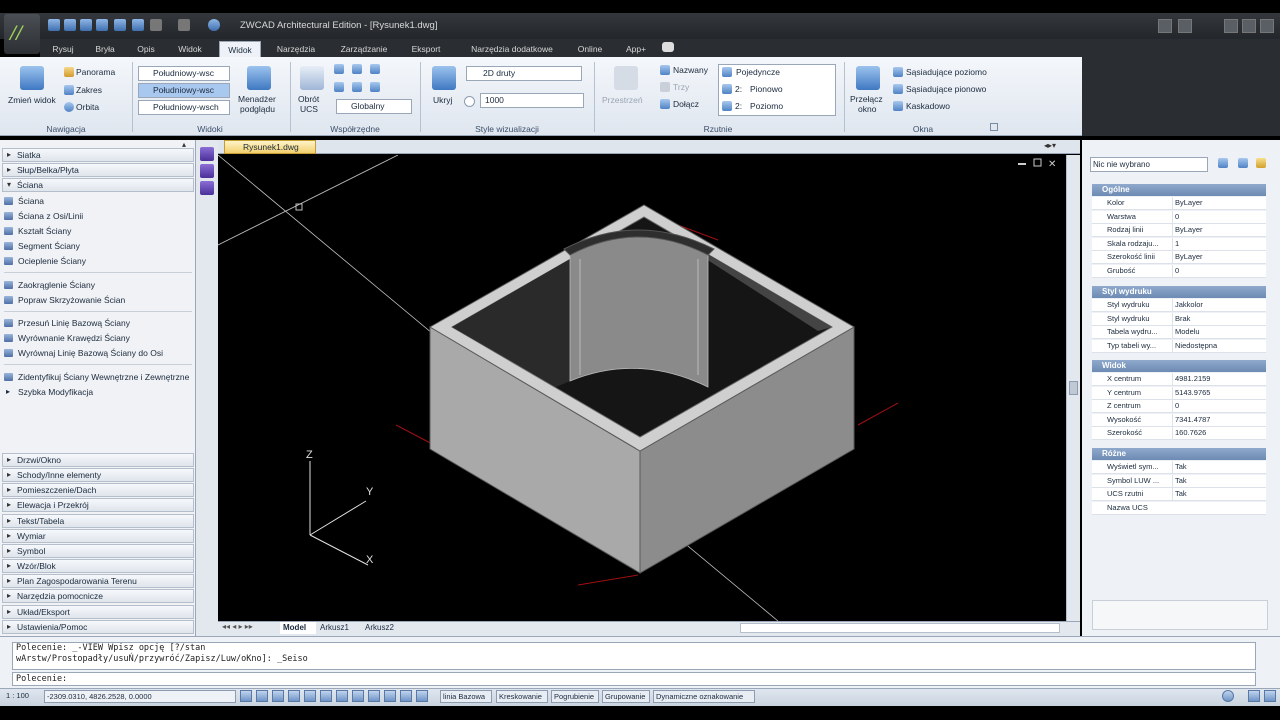  What do you see at coordinates (98, 460) in the screenshot?
I see `category-drzwi: Drzwi/Okno` at bounding box center [98, 460].